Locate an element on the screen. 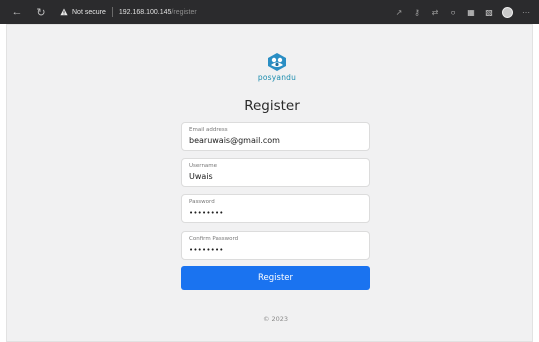 Image resolution: width=539 pixels, height=342 pixels. email-value: bearuwais@gmail.com is located at coordinates (234, 140).